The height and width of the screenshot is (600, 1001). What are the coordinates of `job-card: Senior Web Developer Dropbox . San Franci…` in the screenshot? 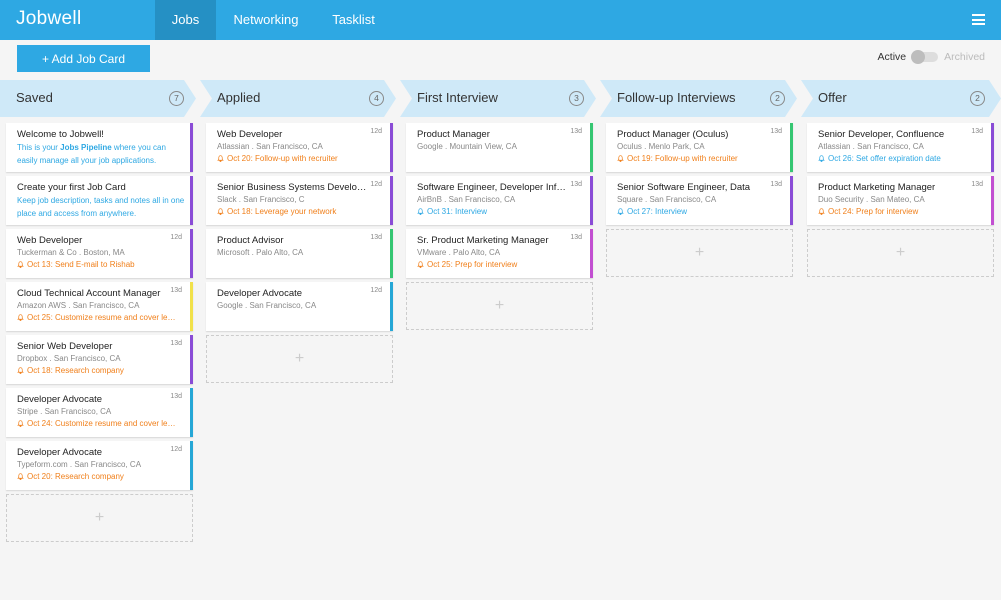 It's located at (99, 359).